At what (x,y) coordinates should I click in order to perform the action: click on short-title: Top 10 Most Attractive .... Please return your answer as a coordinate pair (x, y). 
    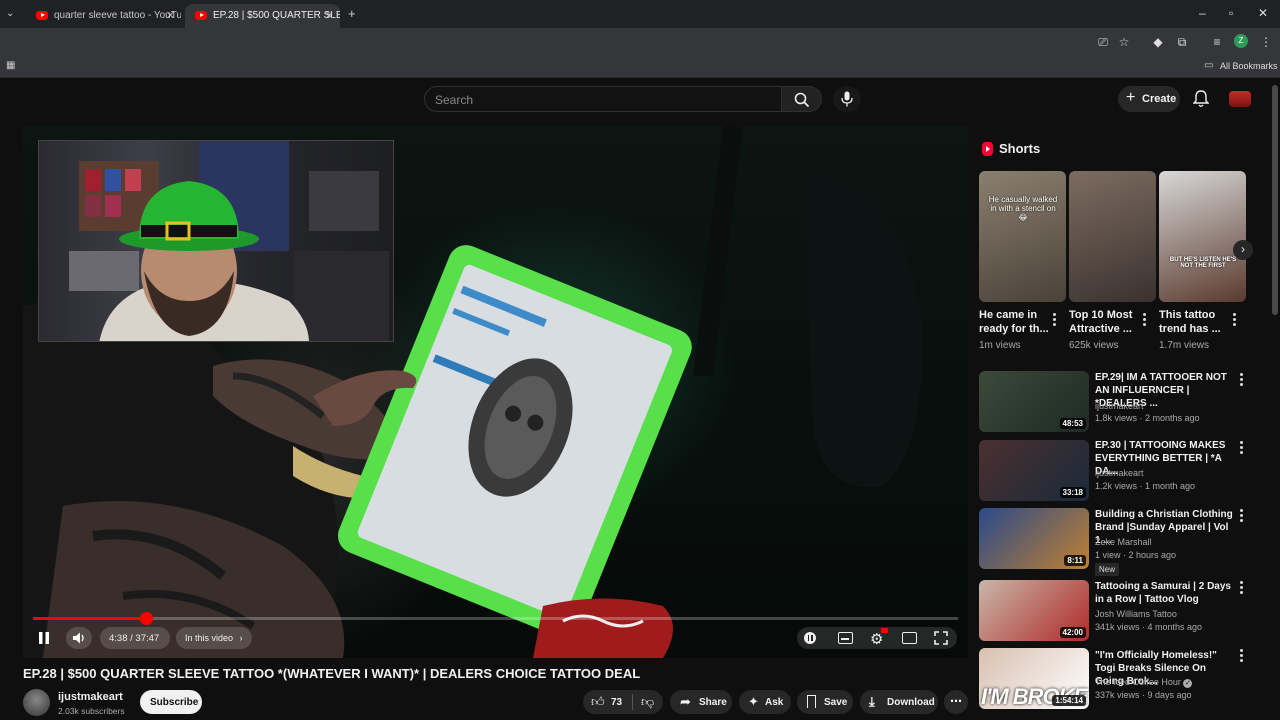
    Looking at the image, I should click on (1105, 322).